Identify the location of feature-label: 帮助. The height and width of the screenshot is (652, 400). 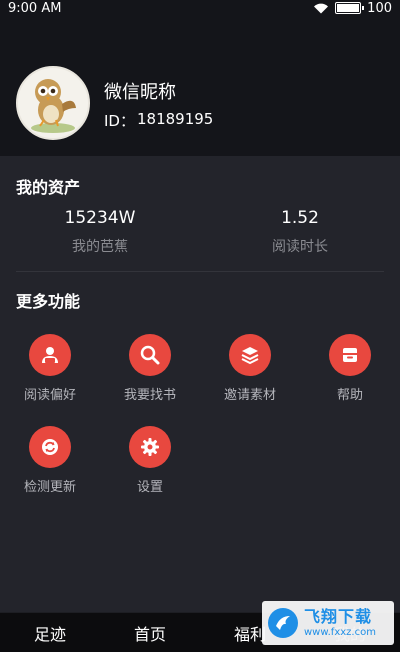
(349, 395).